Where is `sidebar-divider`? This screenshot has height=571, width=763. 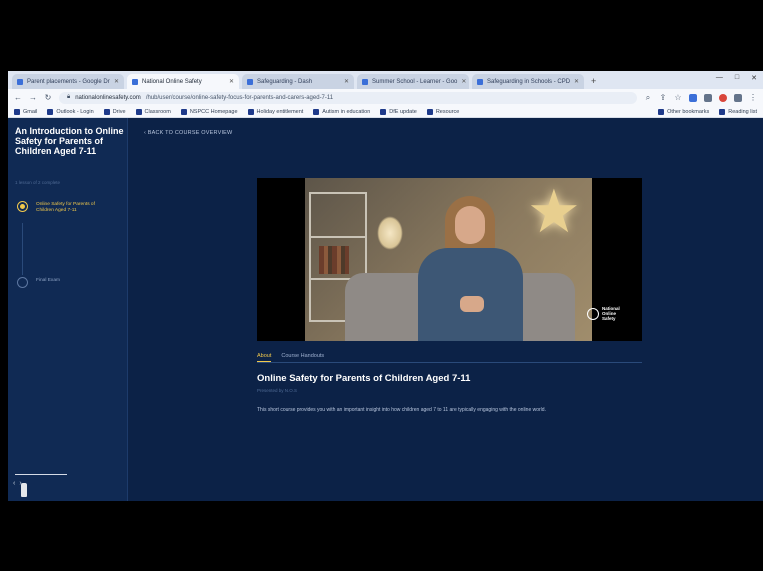 sidebar-divider is located at coordinates (41, 474).